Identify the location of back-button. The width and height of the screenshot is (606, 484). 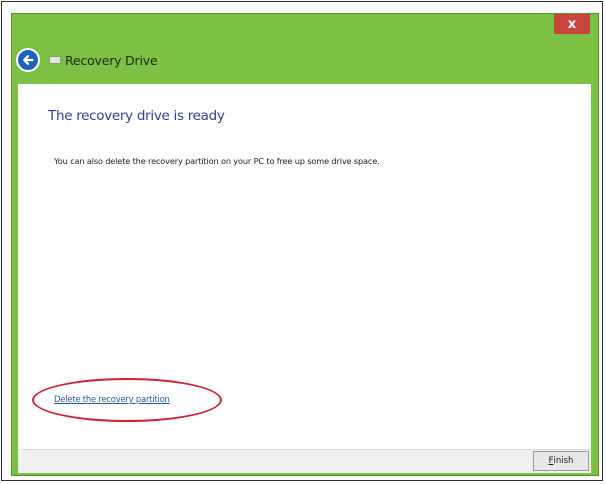
(28, 60).